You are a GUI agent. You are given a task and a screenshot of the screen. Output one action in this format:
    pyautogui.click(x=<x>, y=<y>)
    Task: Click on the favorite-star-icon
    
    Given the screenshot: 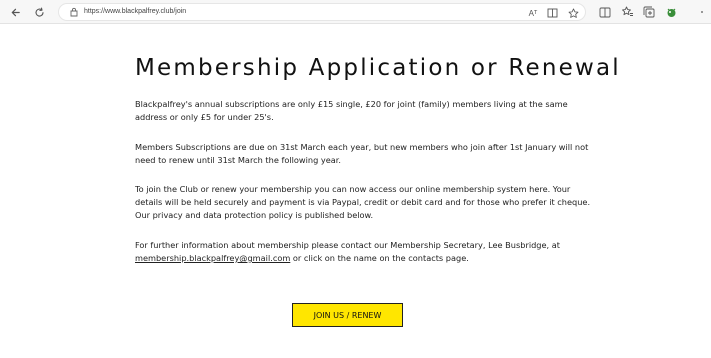 What is the action you would take?
    pyautogui.click(x=573, y=13)
    